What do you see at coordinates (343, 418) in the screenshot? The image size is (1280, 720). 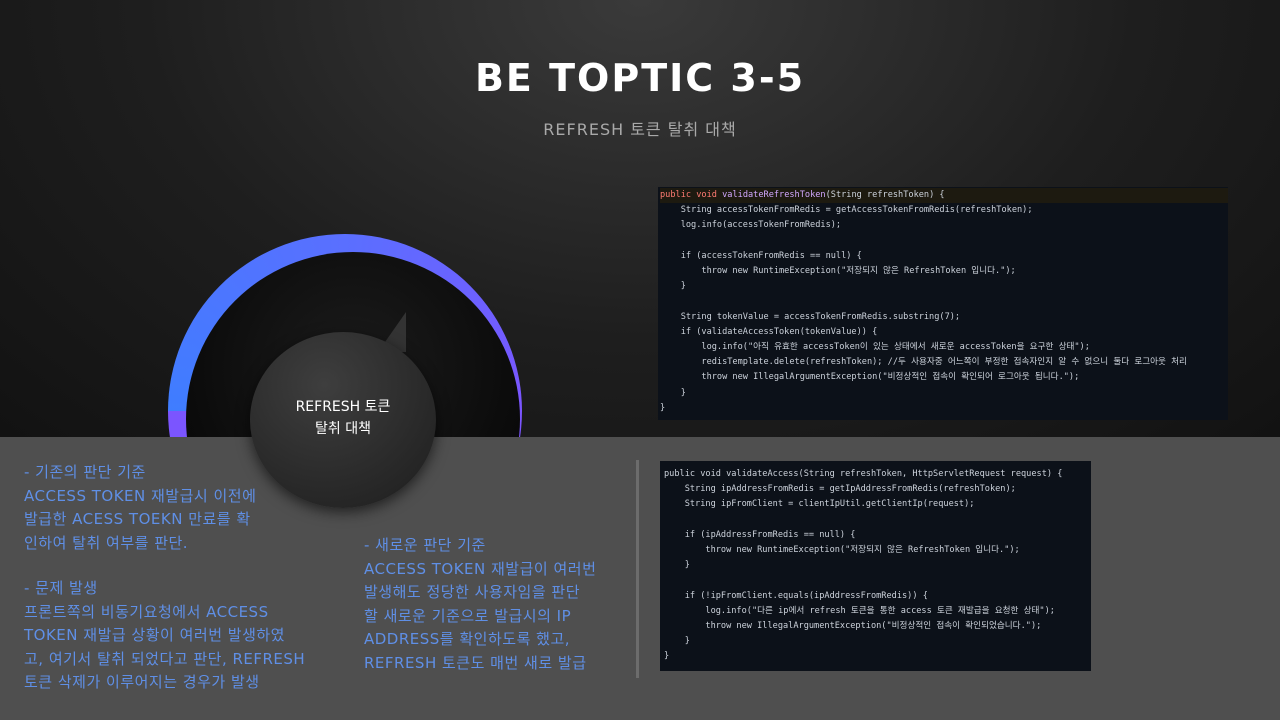 I see `speech-bubble-text: REFRESH 토큰 탈취 대책` at bounding box center [343, 418].